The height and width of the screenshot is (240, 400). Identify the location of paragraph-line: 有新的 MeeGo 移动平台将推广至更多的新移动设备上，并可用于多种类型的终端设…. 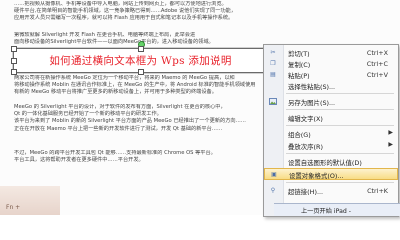
(115, 92).